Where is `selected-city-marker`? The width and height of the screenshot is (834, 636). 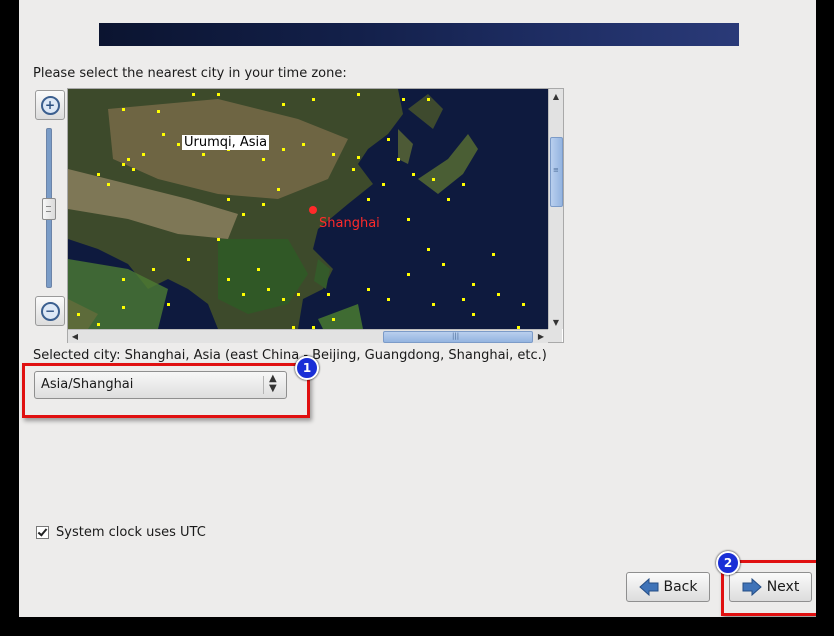
selected-city-marker is located at coordinates (313, 210).